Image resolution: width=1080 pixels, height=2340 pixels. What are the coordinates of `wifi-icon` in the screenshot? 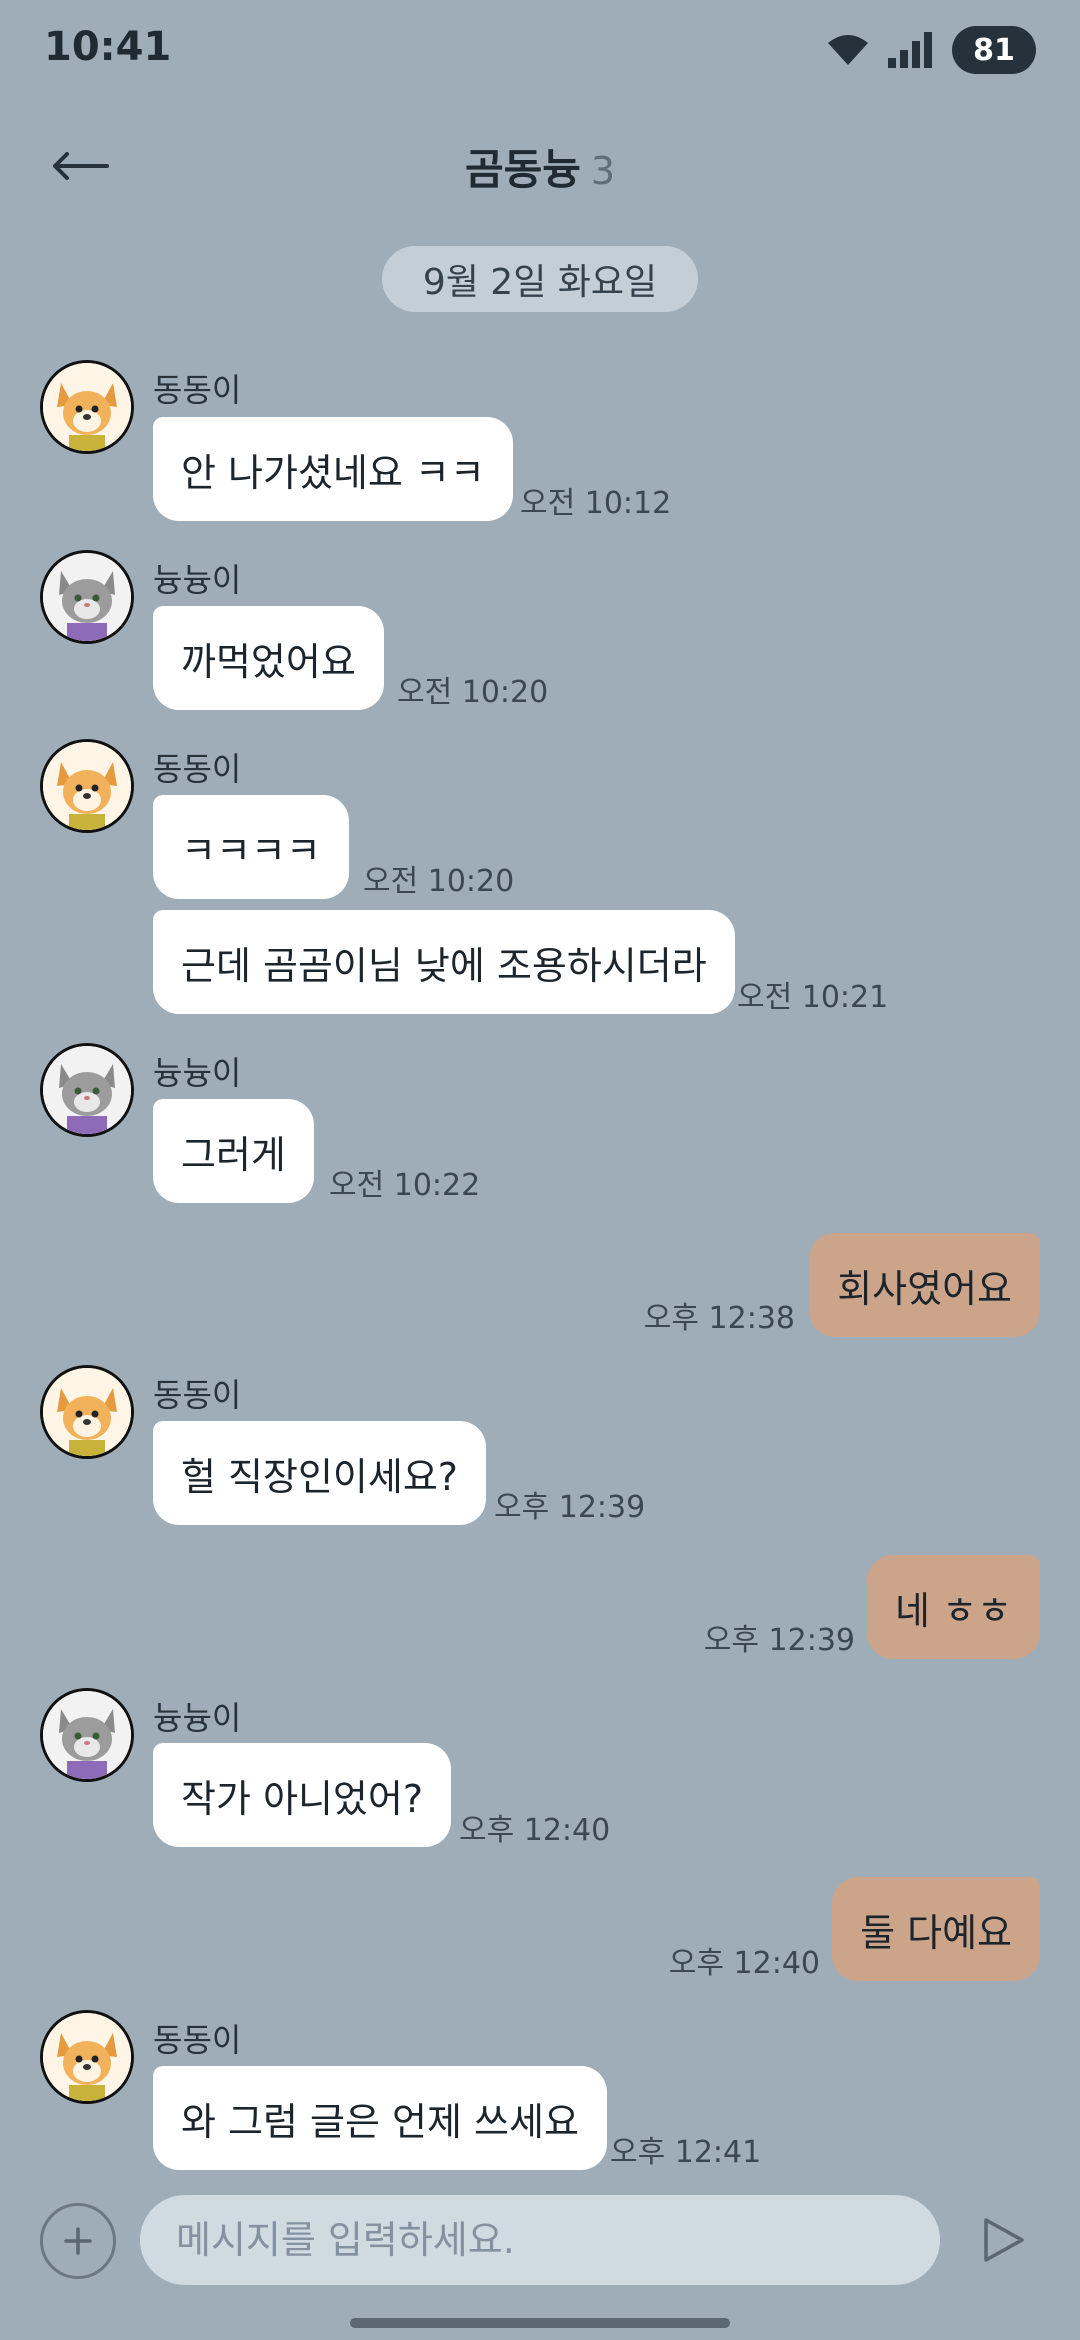 It's located at (848, 50).